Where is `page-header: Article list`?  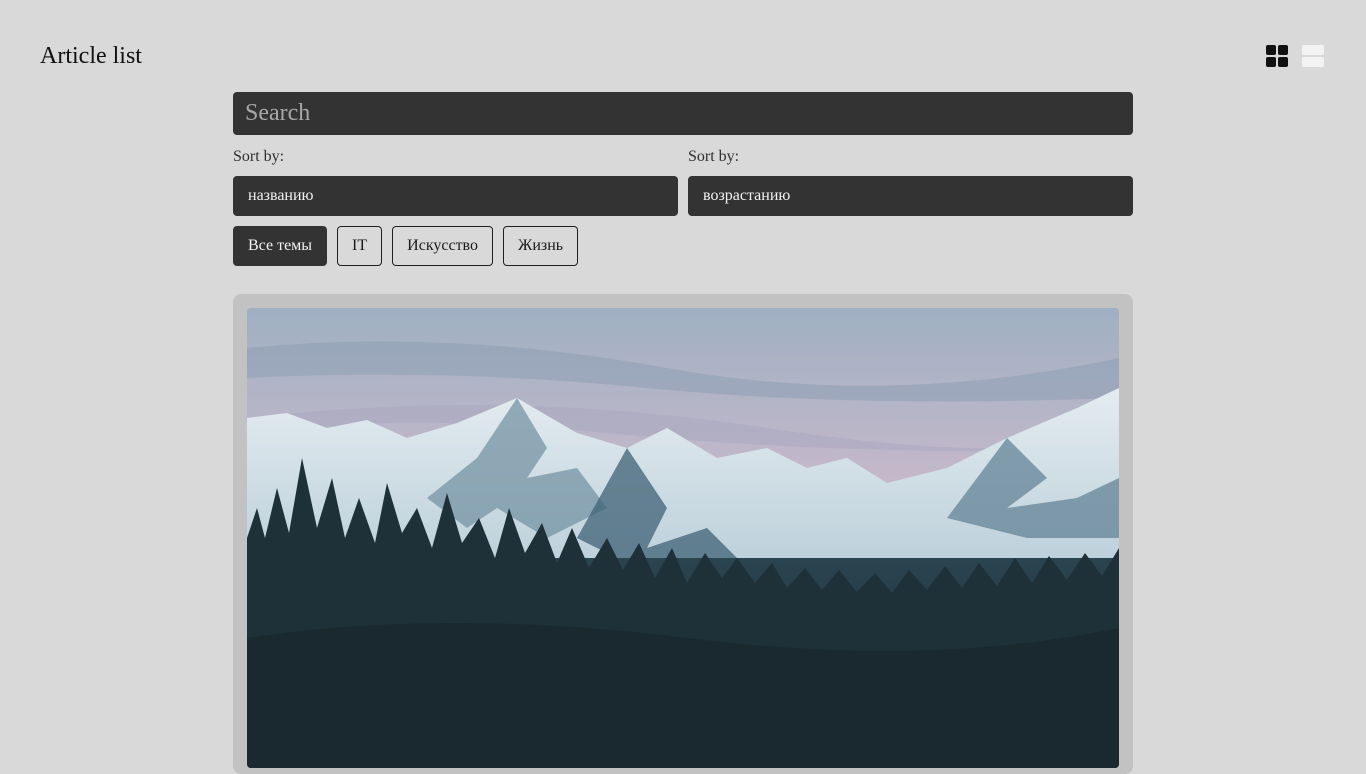
page-header: Article list is located at coordinates (683, 46).